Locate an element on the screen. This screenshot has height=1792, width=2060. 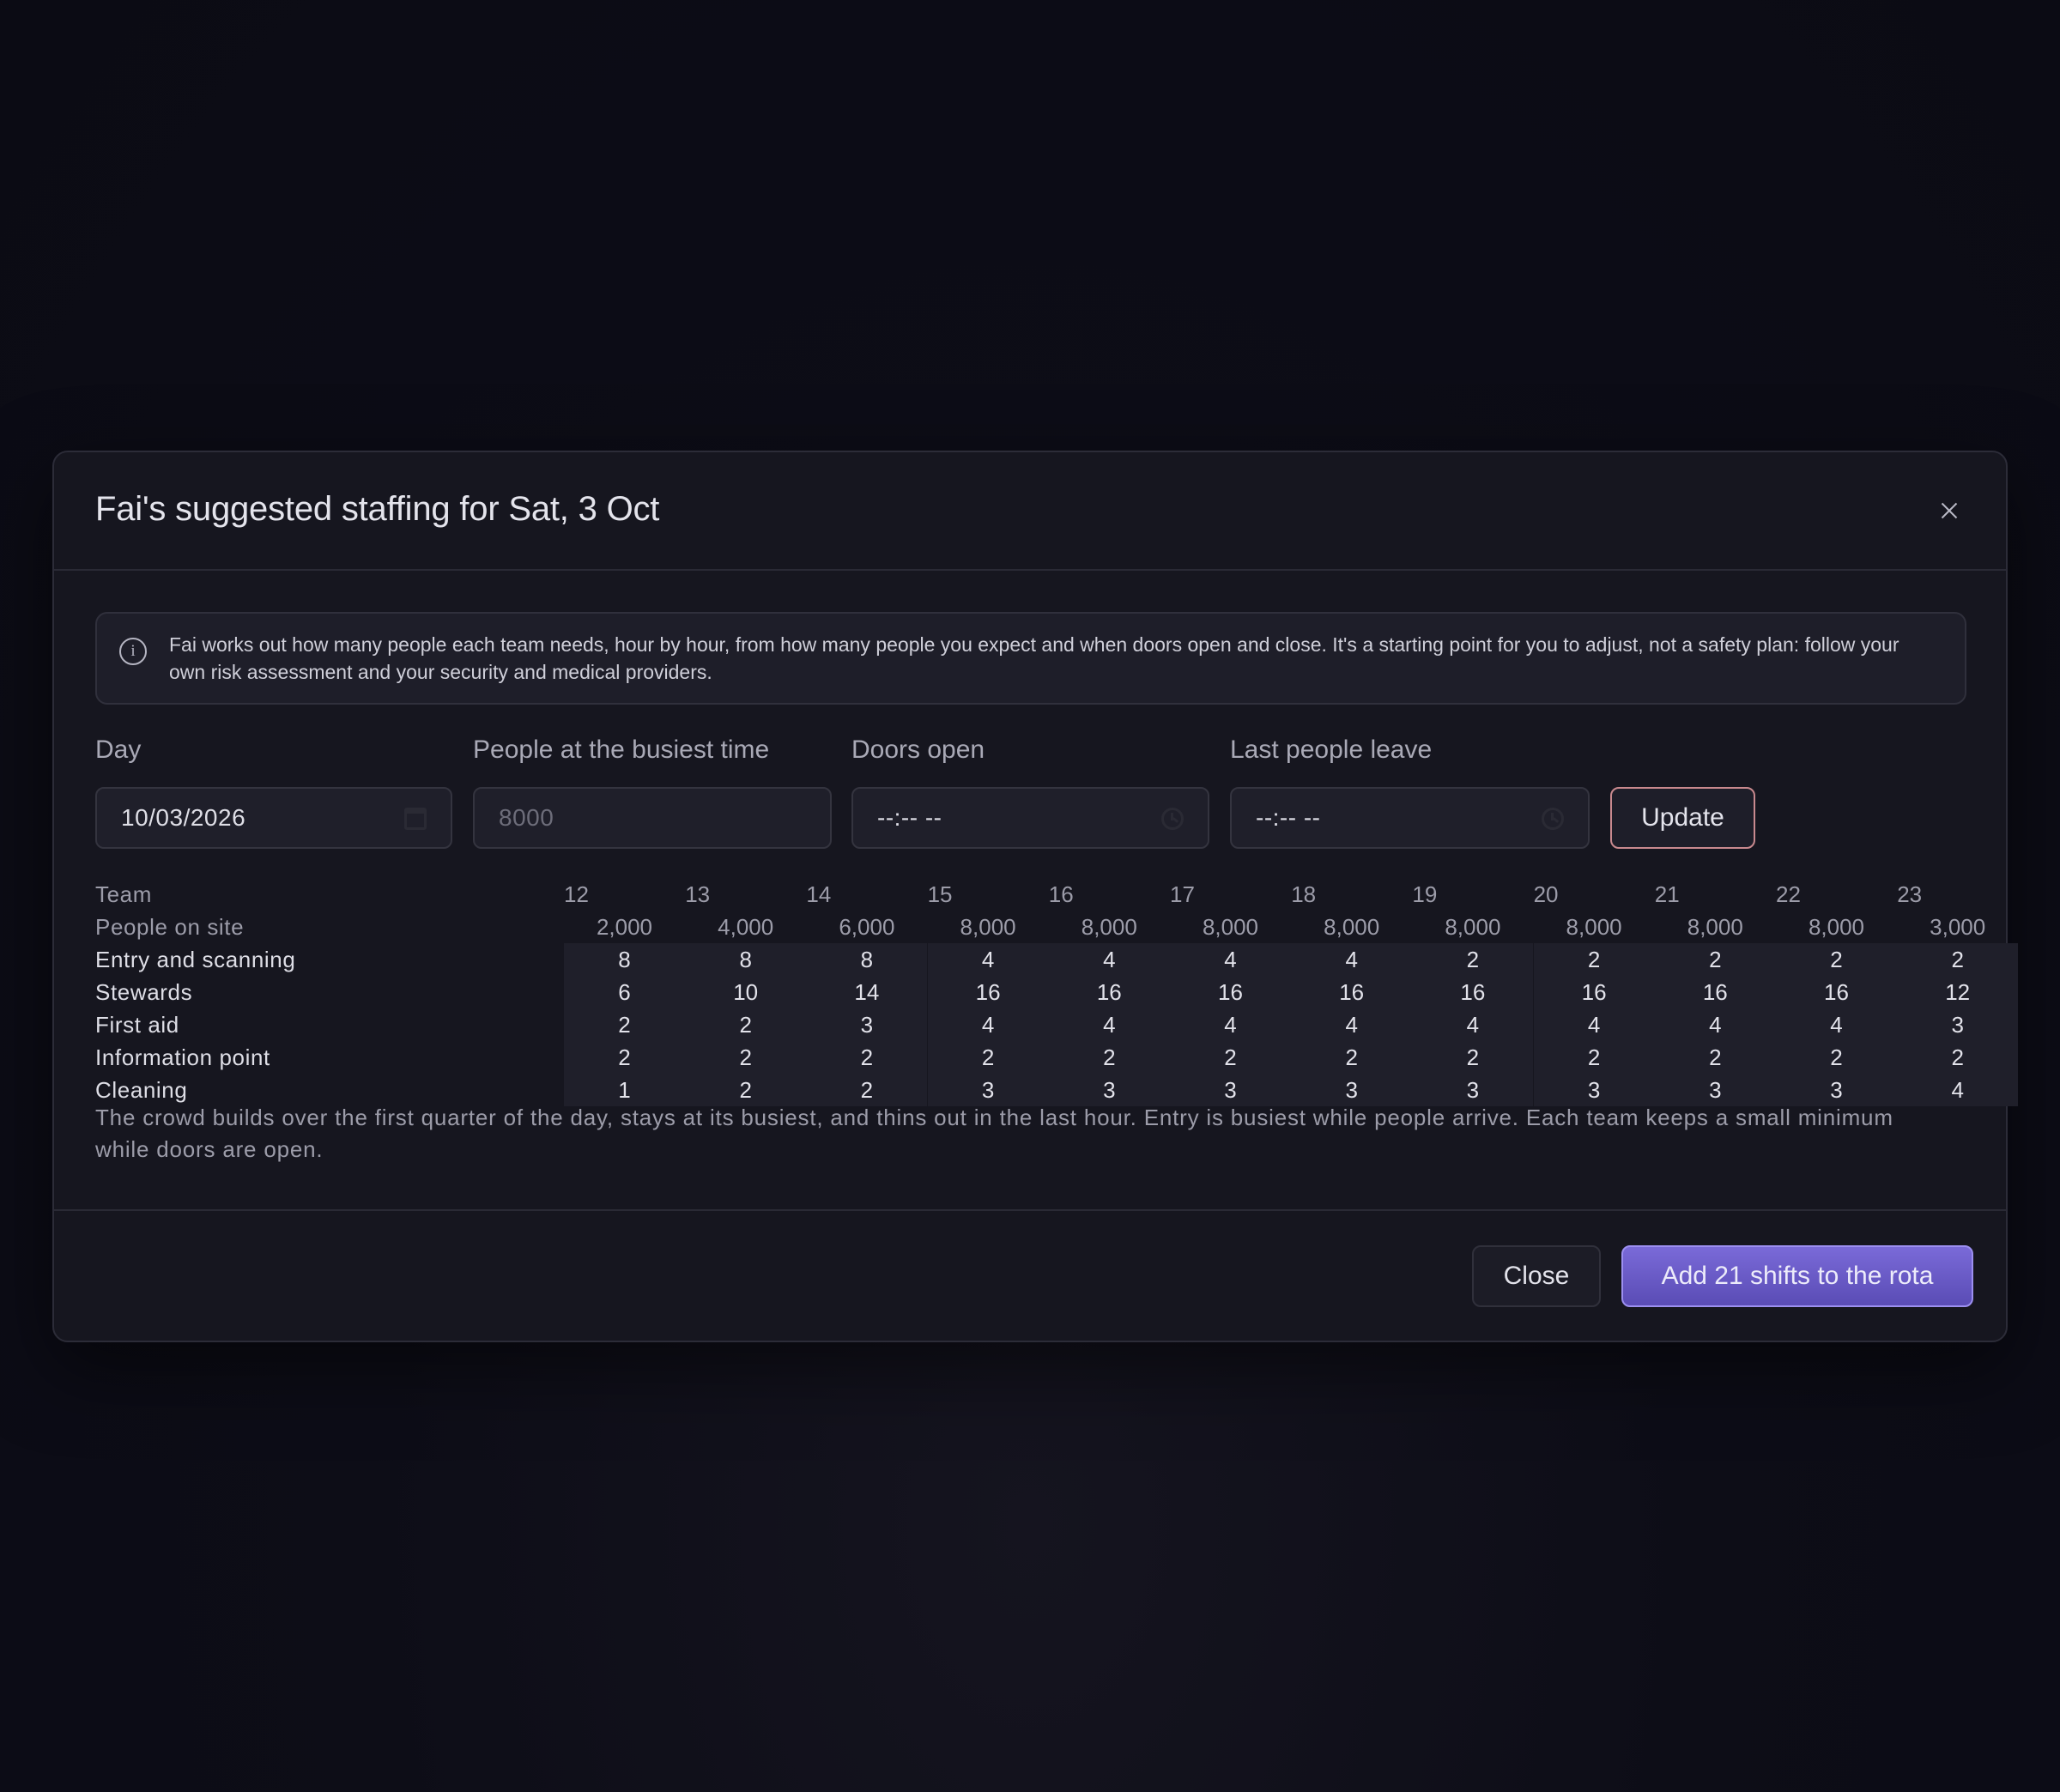
hour-column-header: 19 is located at coordinates (1425, 894).